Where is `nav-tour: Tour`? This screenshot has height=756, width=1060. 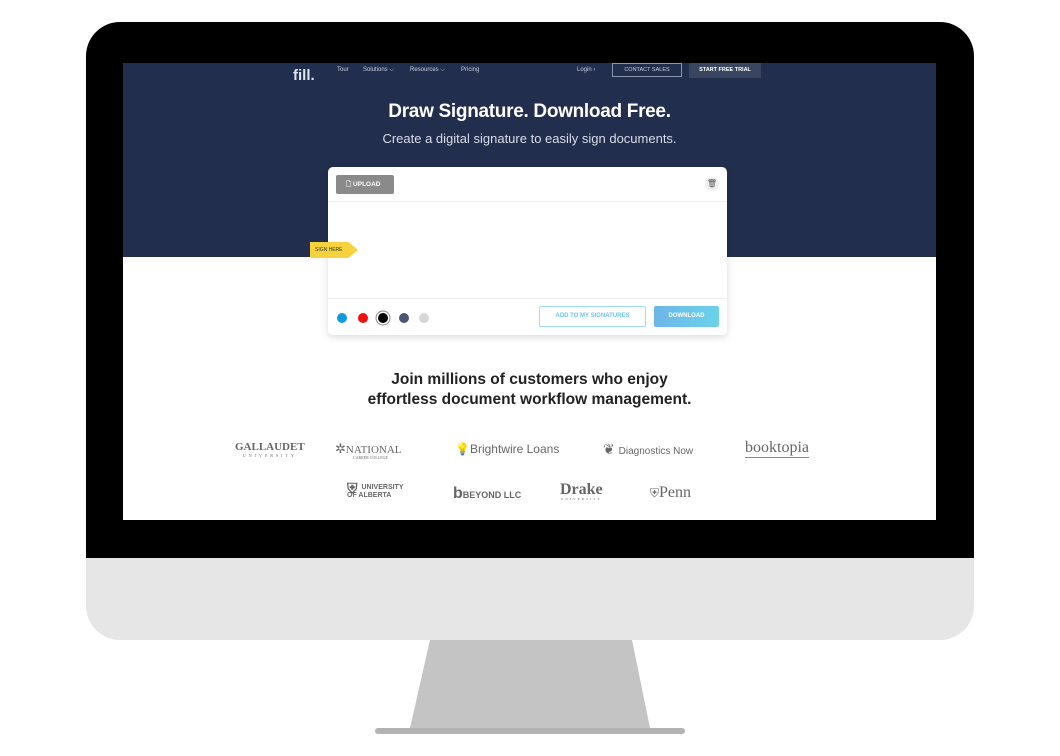
nav-tour: Tour is located at coordinates (343, 70).